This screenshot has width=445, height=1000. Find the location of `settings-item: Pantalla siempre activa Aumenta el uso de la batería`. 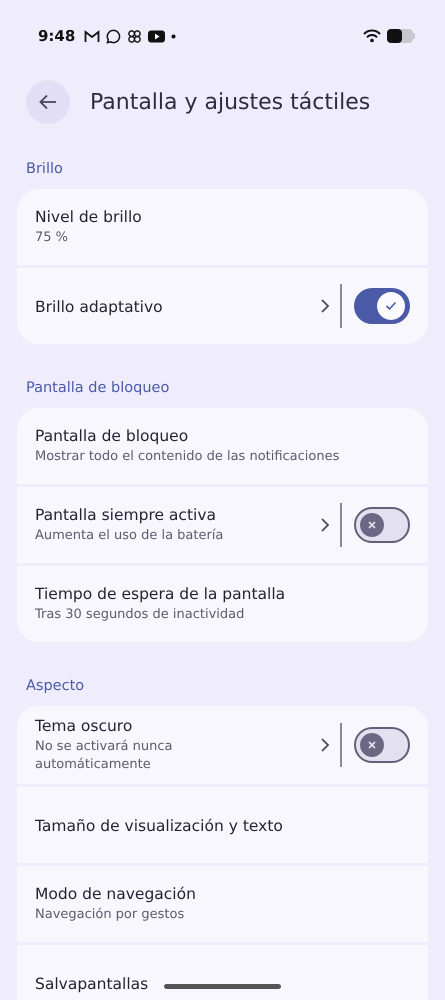

settings-item: Pantalla siempre activa Aumenta el uso de la batería is located at coordinates (222, 525).